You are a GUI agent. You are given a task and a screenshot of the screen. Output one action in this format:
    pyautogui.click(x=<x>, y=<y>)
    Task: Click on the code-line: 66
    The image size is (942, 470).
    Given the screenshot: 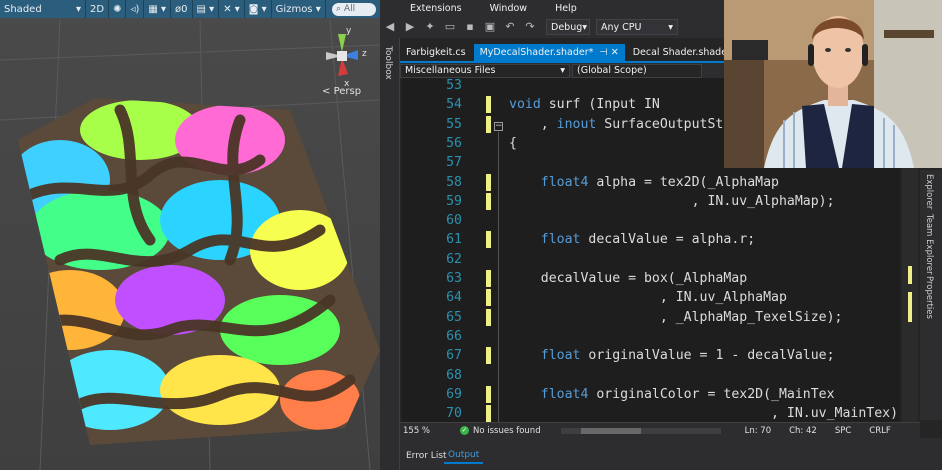 What is the action you would take?
    pyautogui.click(x=651, y=336)
    